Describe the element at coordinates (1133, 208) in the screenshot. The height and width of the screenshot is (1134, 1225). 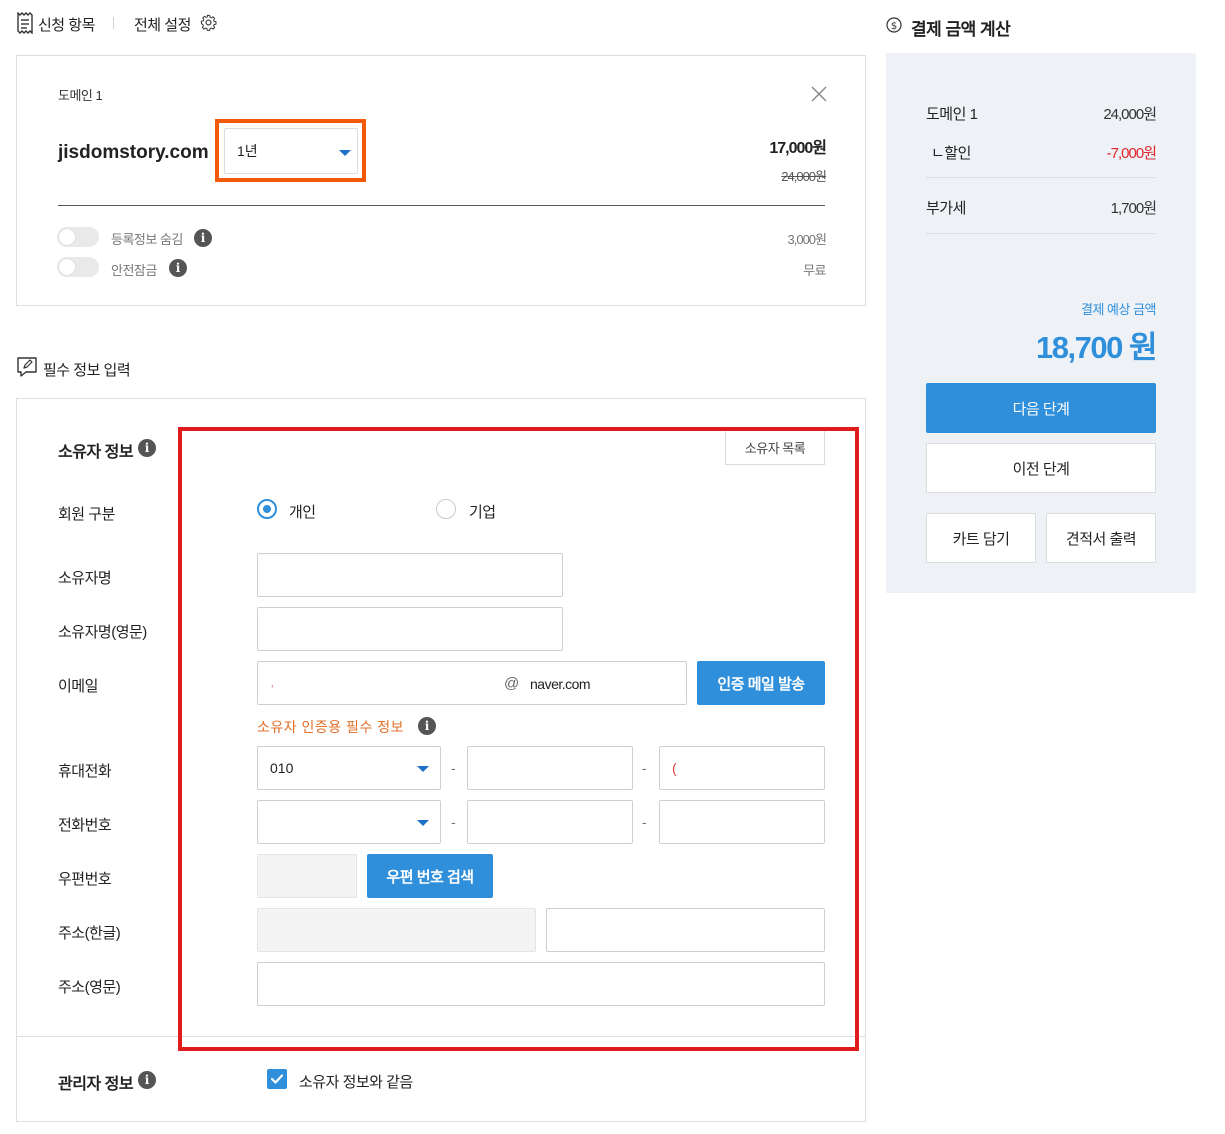
I see `payment-vat-amount: 1,700원` at that location.